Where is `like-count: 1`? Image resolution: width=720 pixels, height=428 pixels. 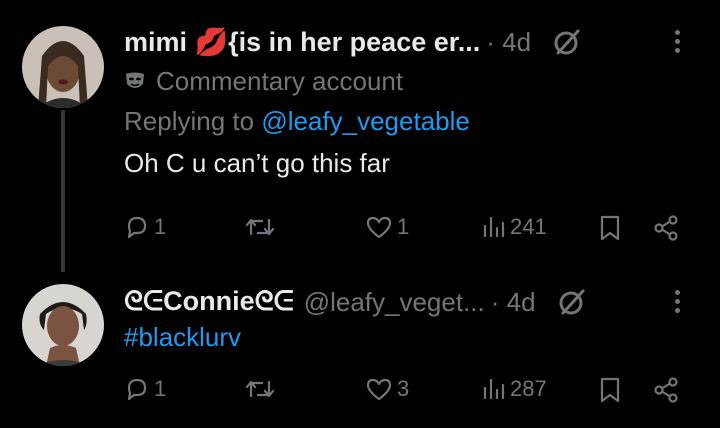
like-count: 1 is located at coordinates (403, 226).